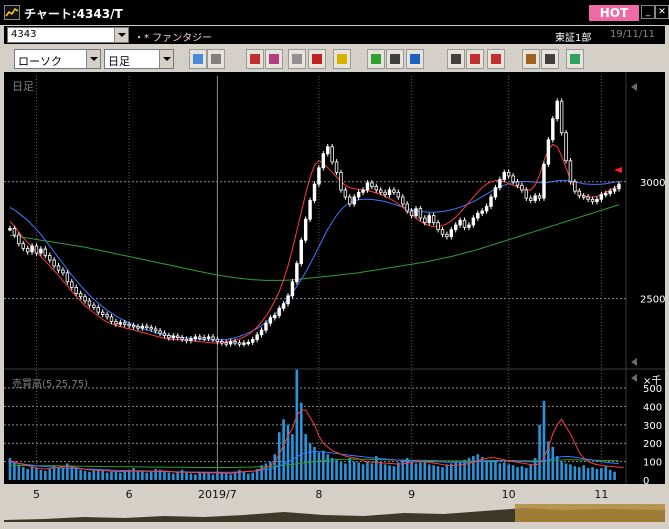  Describe the element at coordinates (139, 59) in the screenshot. I see `period-select: 日足` at that location.